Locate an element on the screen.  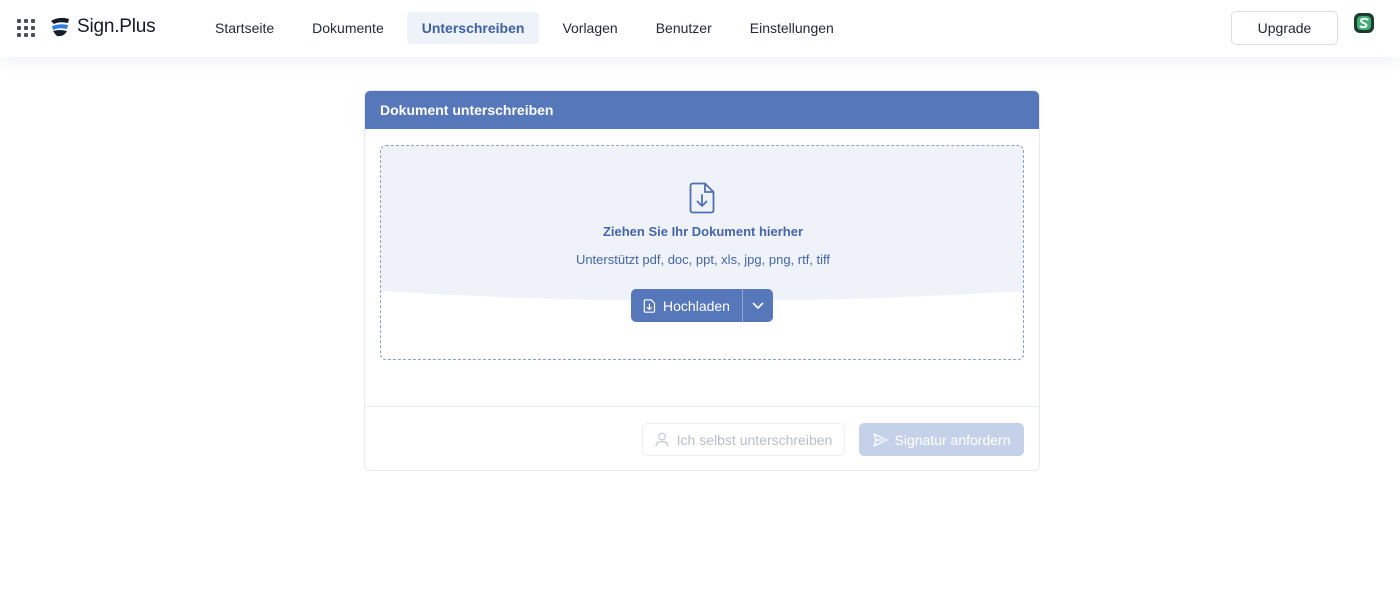
chevron-down-icon is located at coordinates (758, 305).